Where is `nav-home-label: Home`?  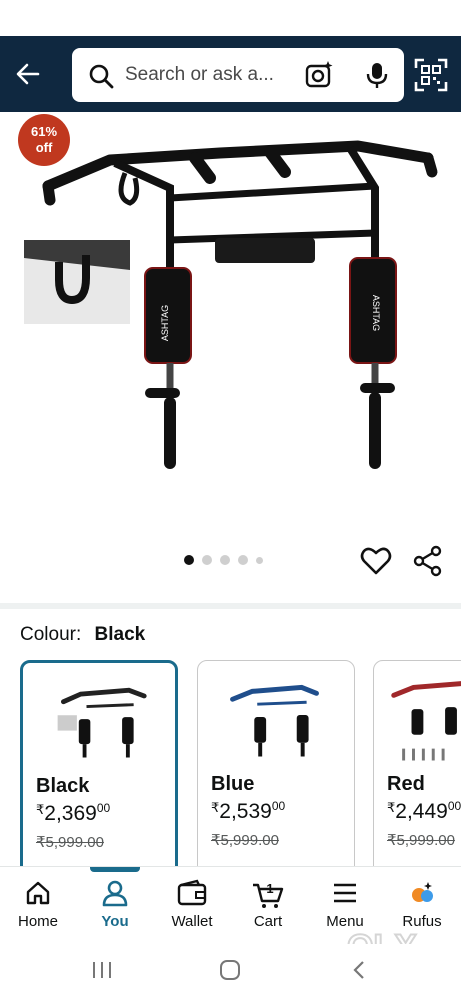
nav-home-label: Home is located at coordinates (37, 921).